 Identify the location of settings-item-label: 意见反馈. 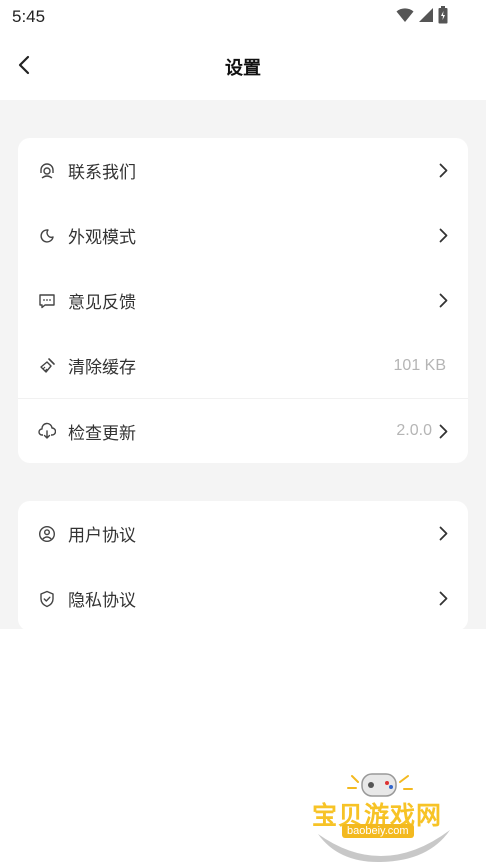
(102, 303).